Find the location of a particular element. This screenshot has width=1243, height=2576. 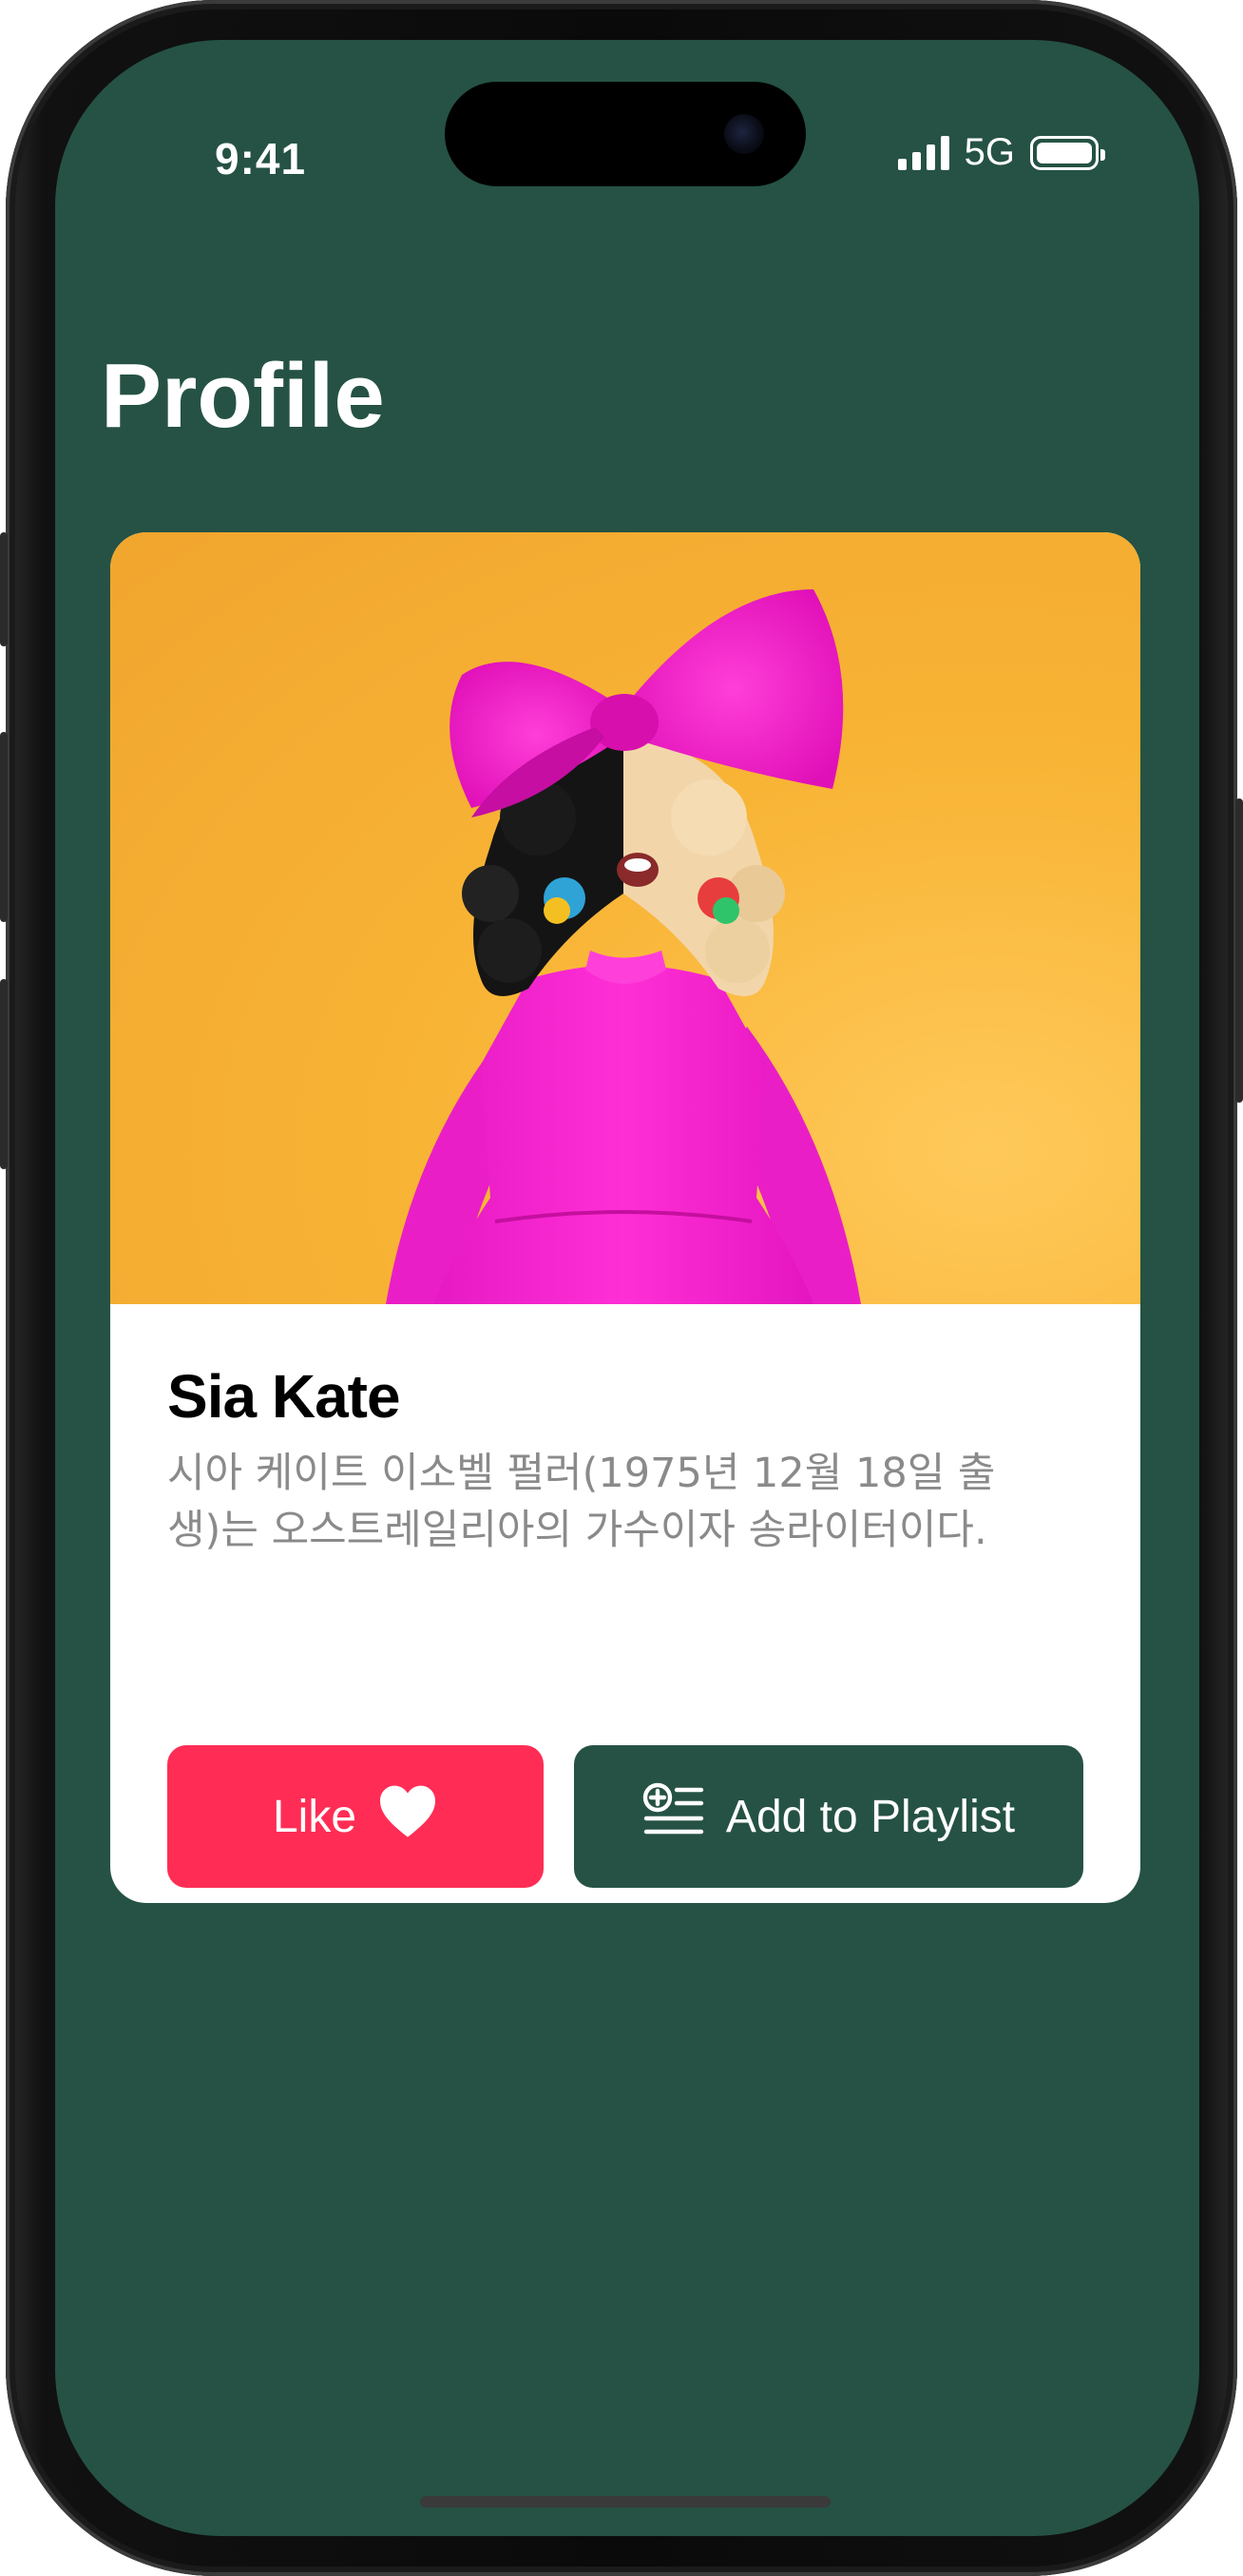

like-button: Like is located at coordinates (355, 1816).